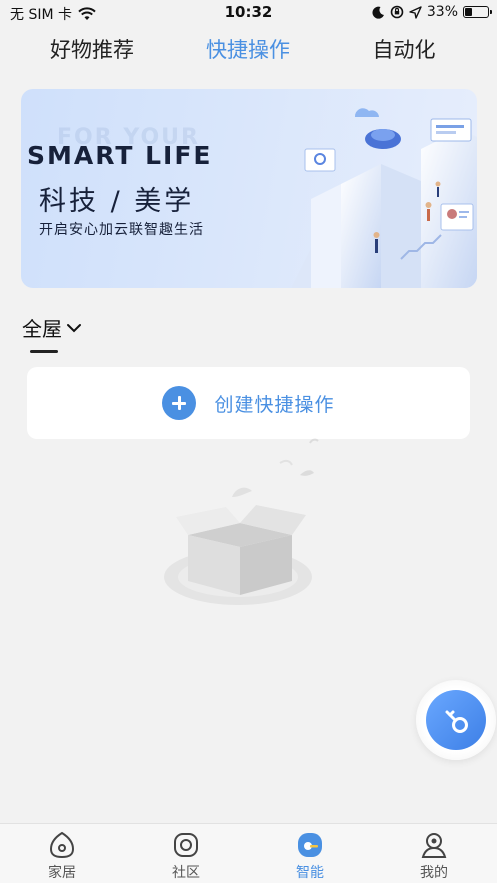  I want to click on community-icon, so click(186, 845).